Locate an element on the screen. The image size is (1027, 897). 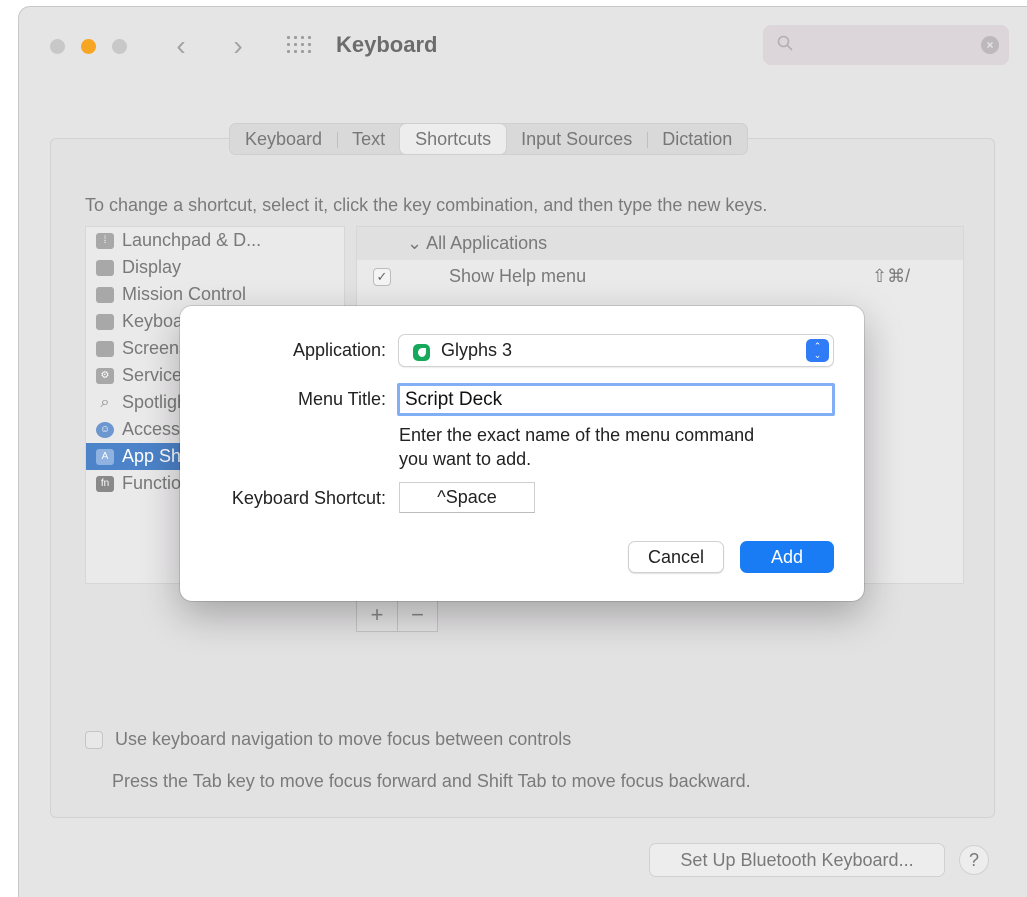
tab-input-sources: Input Sources is located at coordinates (576, 139).